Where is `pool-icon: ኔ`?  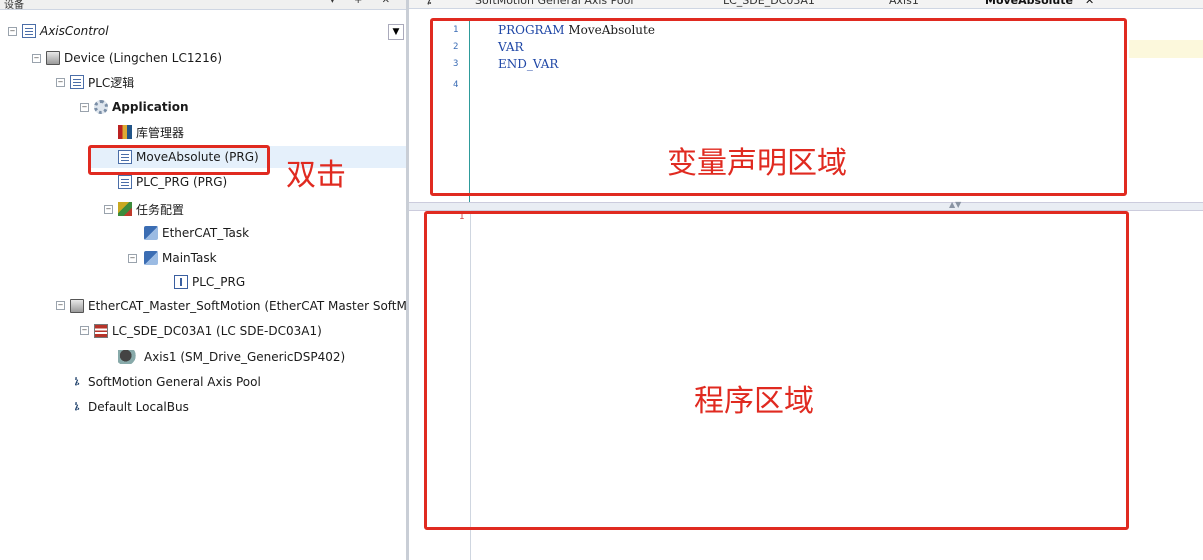
pool-icon: ኔ is located at coordinates (77, 381).